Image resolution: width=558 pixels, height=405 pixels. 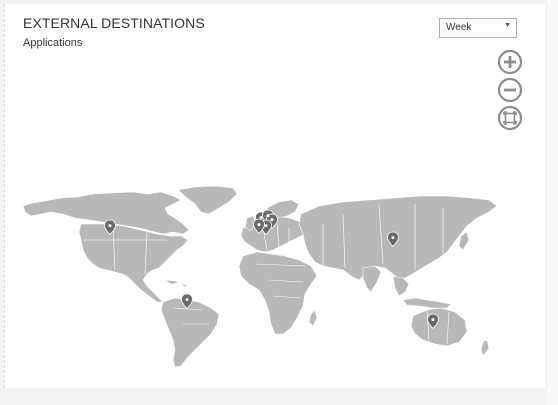 I want to click on new-zealand, so click(x=485, y=348).